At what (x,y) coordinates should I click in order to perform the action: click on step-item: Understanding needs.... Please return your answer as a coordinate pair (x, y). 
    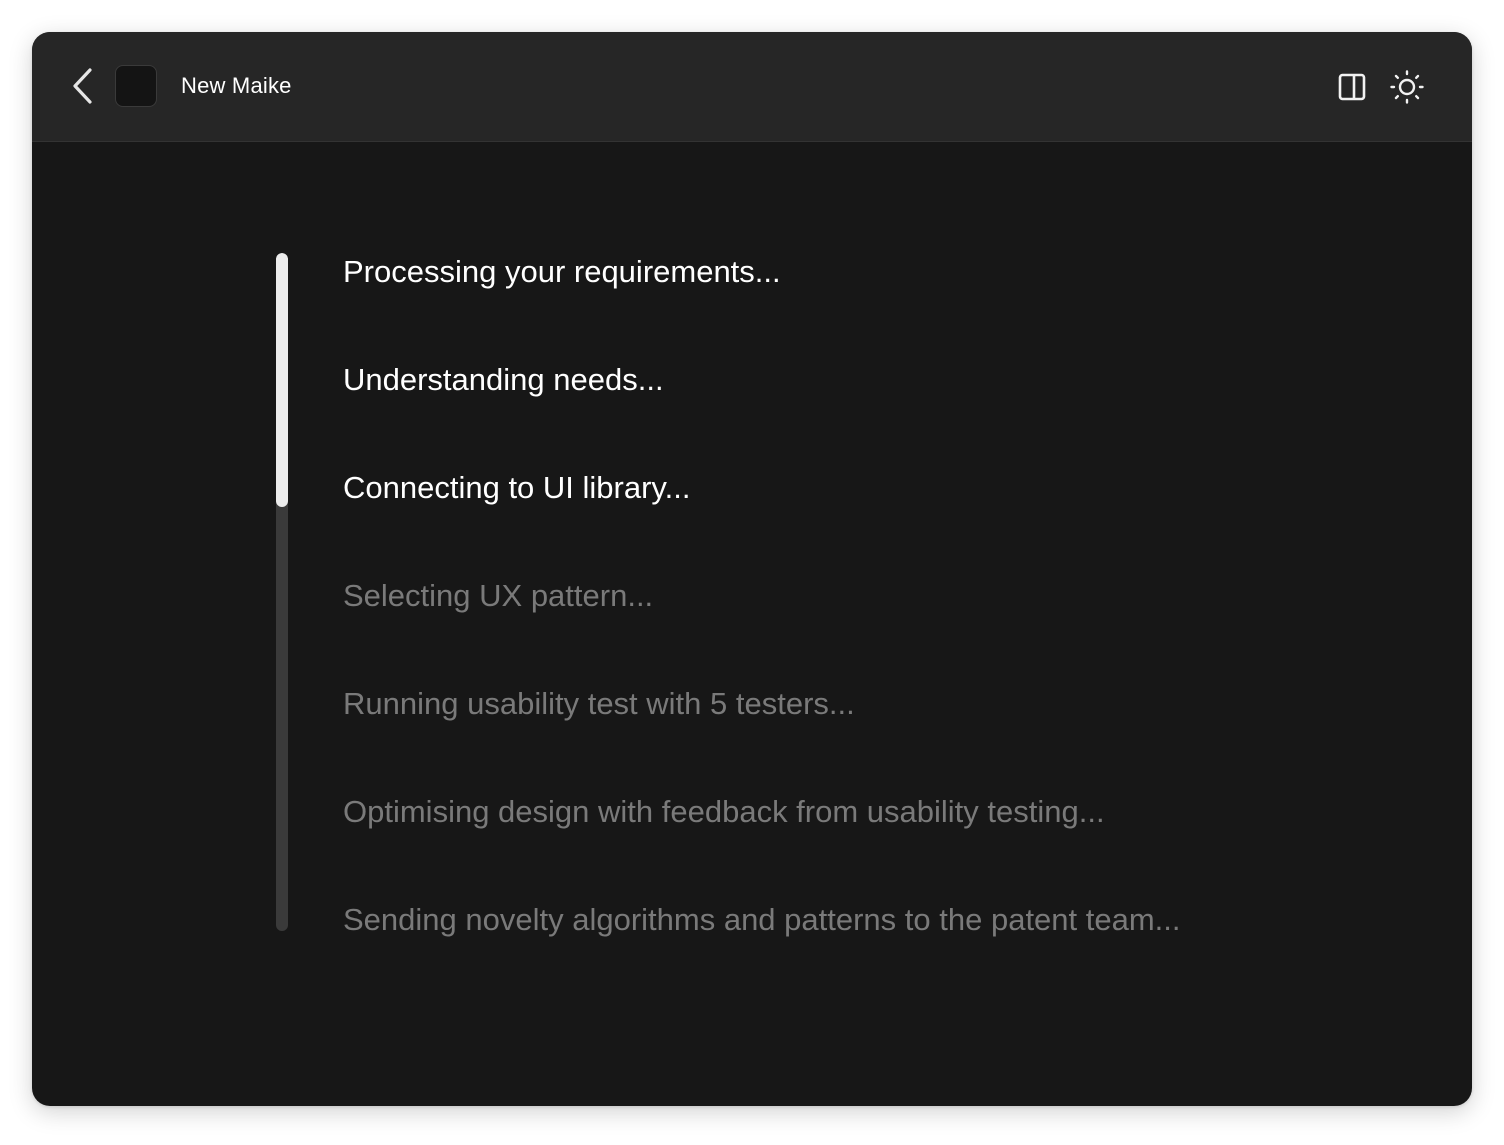
    Looking at the image, I should click on (503, 379).